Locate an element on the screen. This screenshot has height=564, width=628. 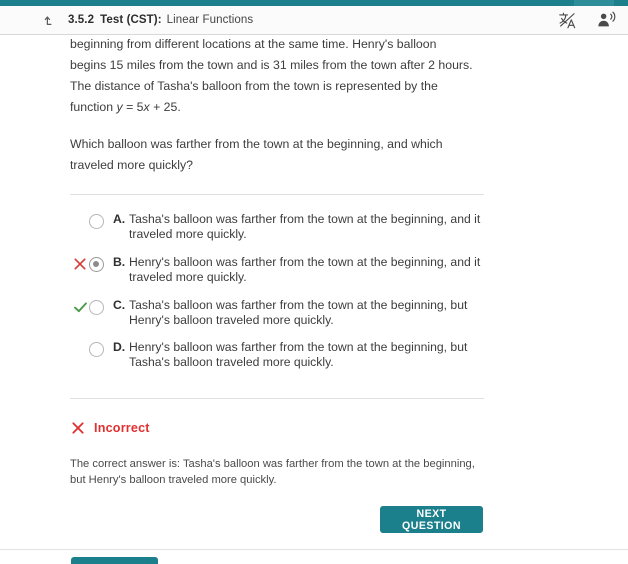
radio-option-d is located at coordinates (96, 349).